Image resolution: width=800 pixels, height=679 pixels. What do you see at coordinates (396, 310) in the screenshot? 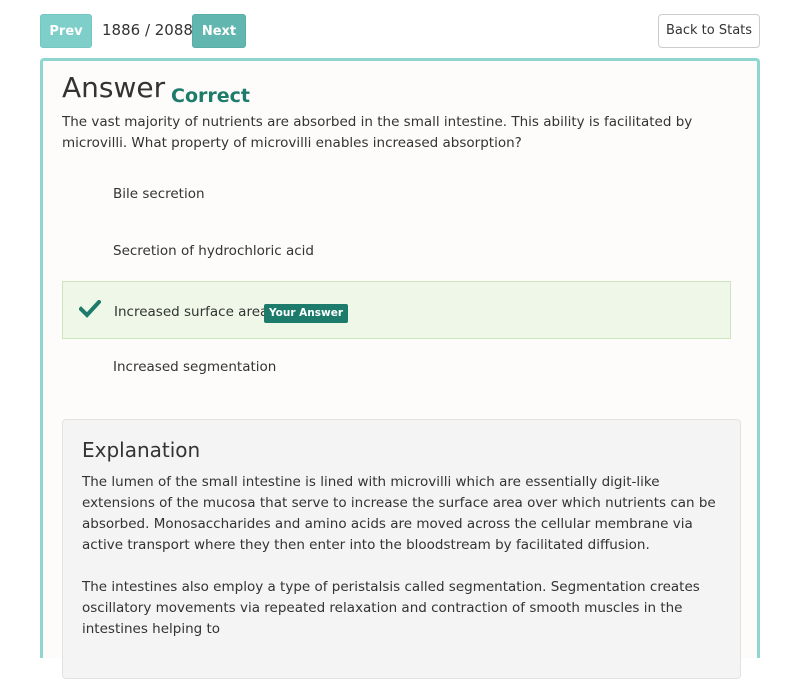
I see `answer-option-selected: Increased surface area Your Answer` at bounding box center [396, 310].